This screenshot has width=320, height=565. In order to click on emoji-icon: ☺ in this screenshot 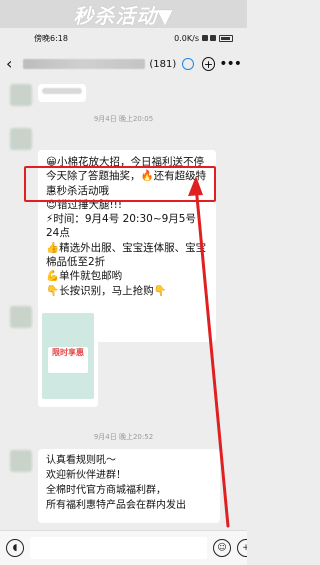, I will do `click(222, 548)`.